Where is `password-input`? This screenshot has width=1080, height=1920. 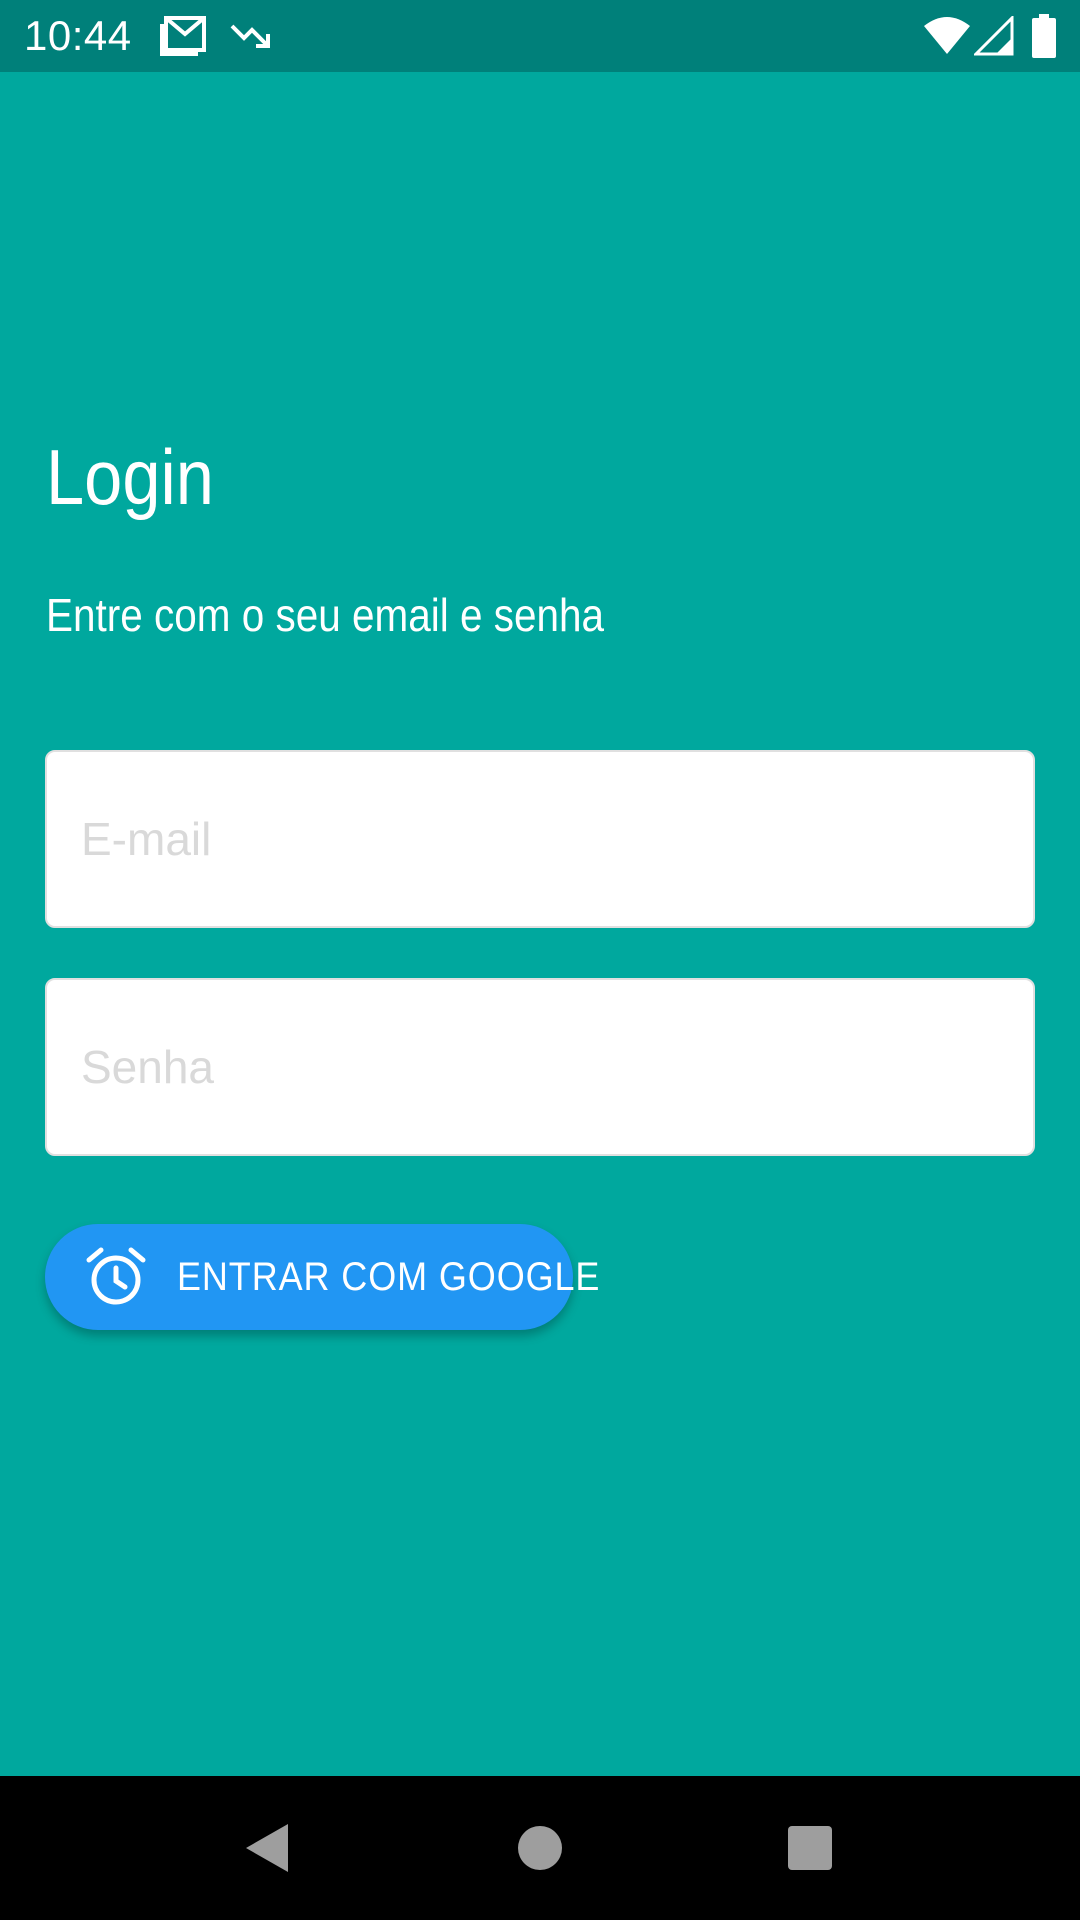
password-input is located at coordinates (541, 1067).